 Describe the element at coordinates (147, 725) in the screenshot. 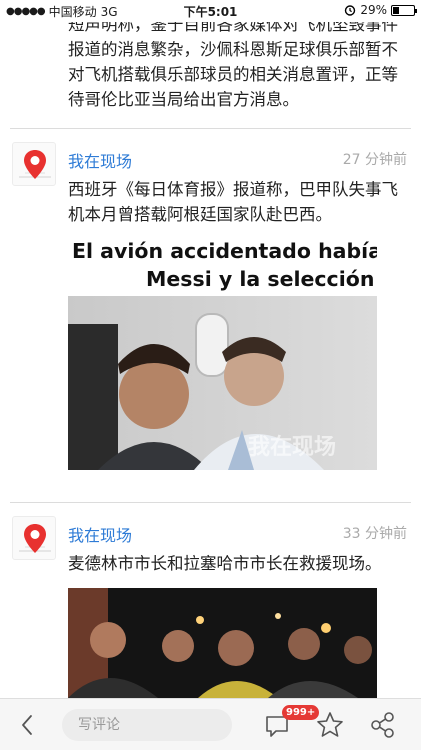

I see `comment-input` at that location.